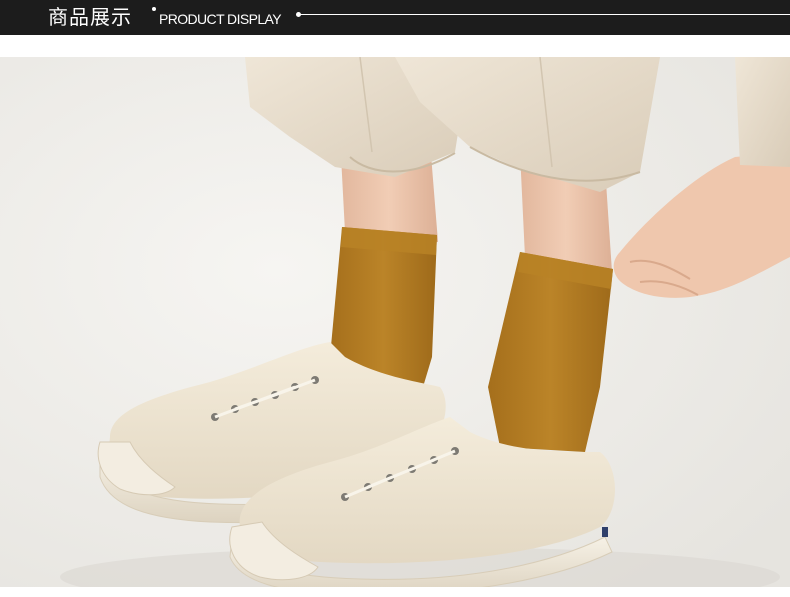 This screenshot has width=790, height=597. I want to click on decorative-dot, so click(154, 9).